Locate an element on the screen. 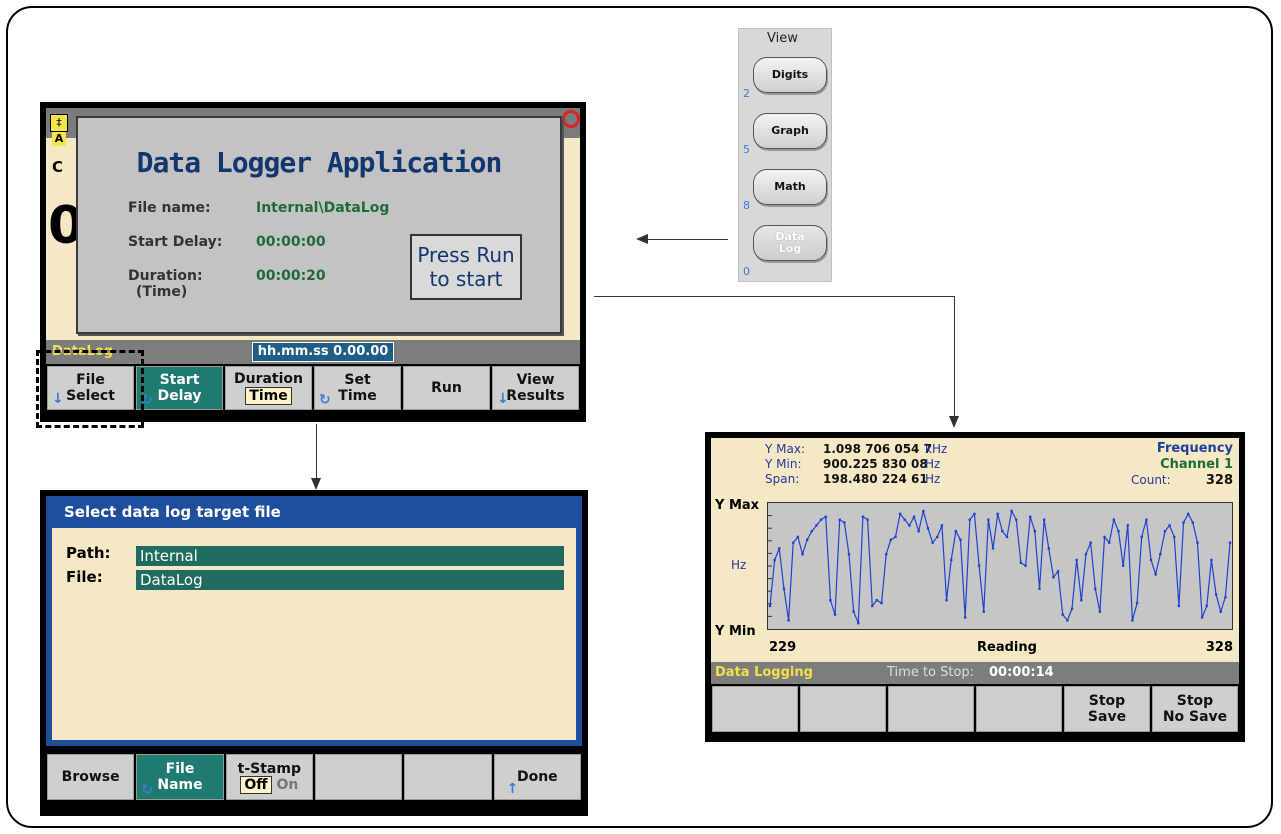 Image resolution: width=1281 pixels, height=834 pixels. frequency-series-points is located at coordinates (1000, 567).